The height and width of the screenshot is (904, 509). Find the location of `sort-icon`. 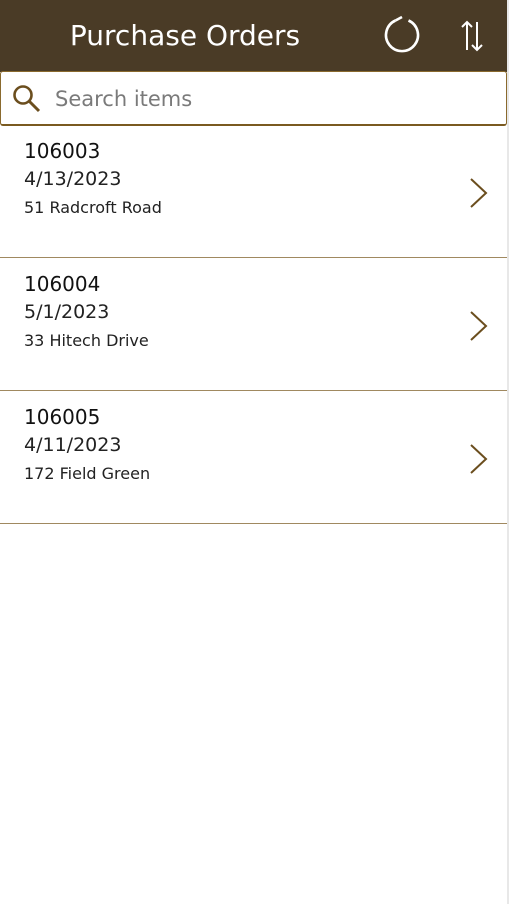

sort-icon is located at coordinates (472, 36).